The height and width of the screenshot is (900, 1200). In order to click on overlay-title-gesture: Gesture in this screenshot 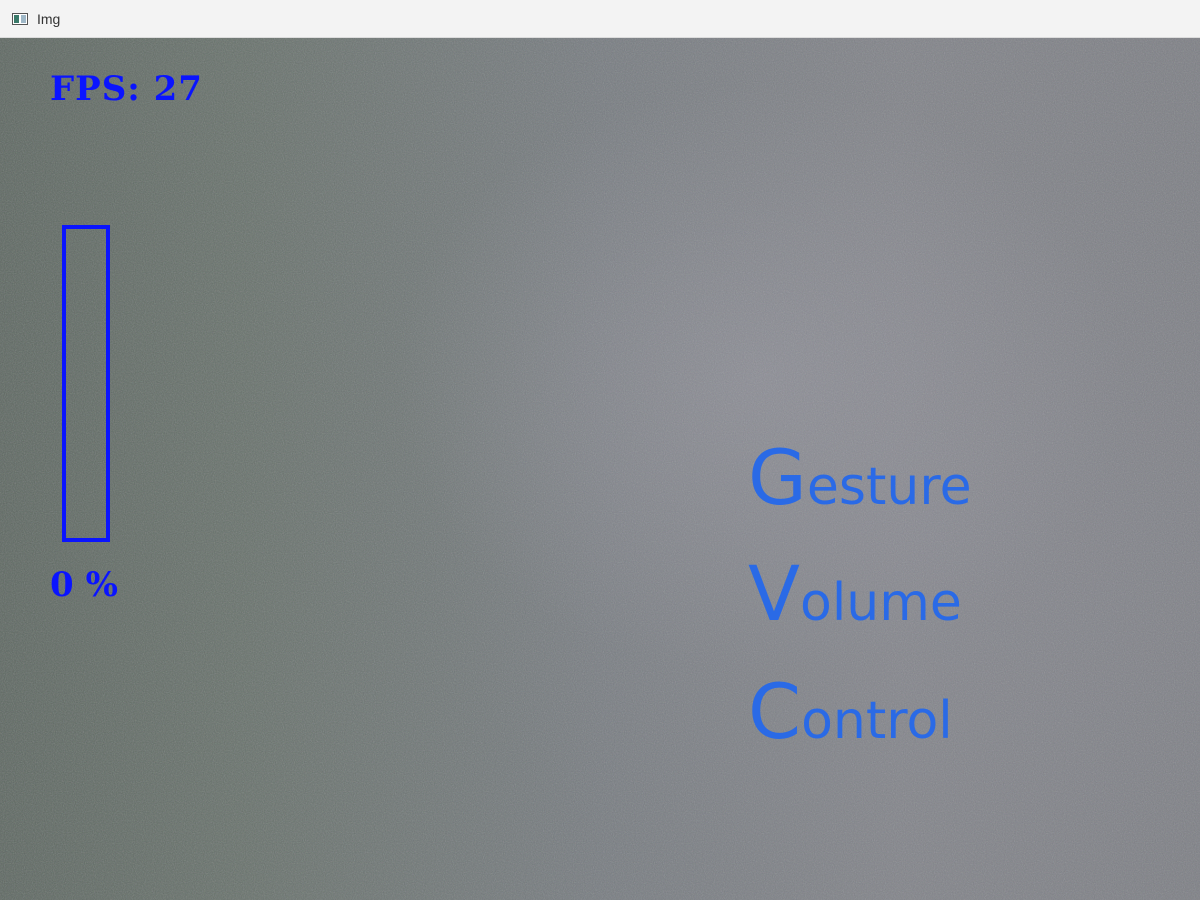, I will do `click(860, 478)`.